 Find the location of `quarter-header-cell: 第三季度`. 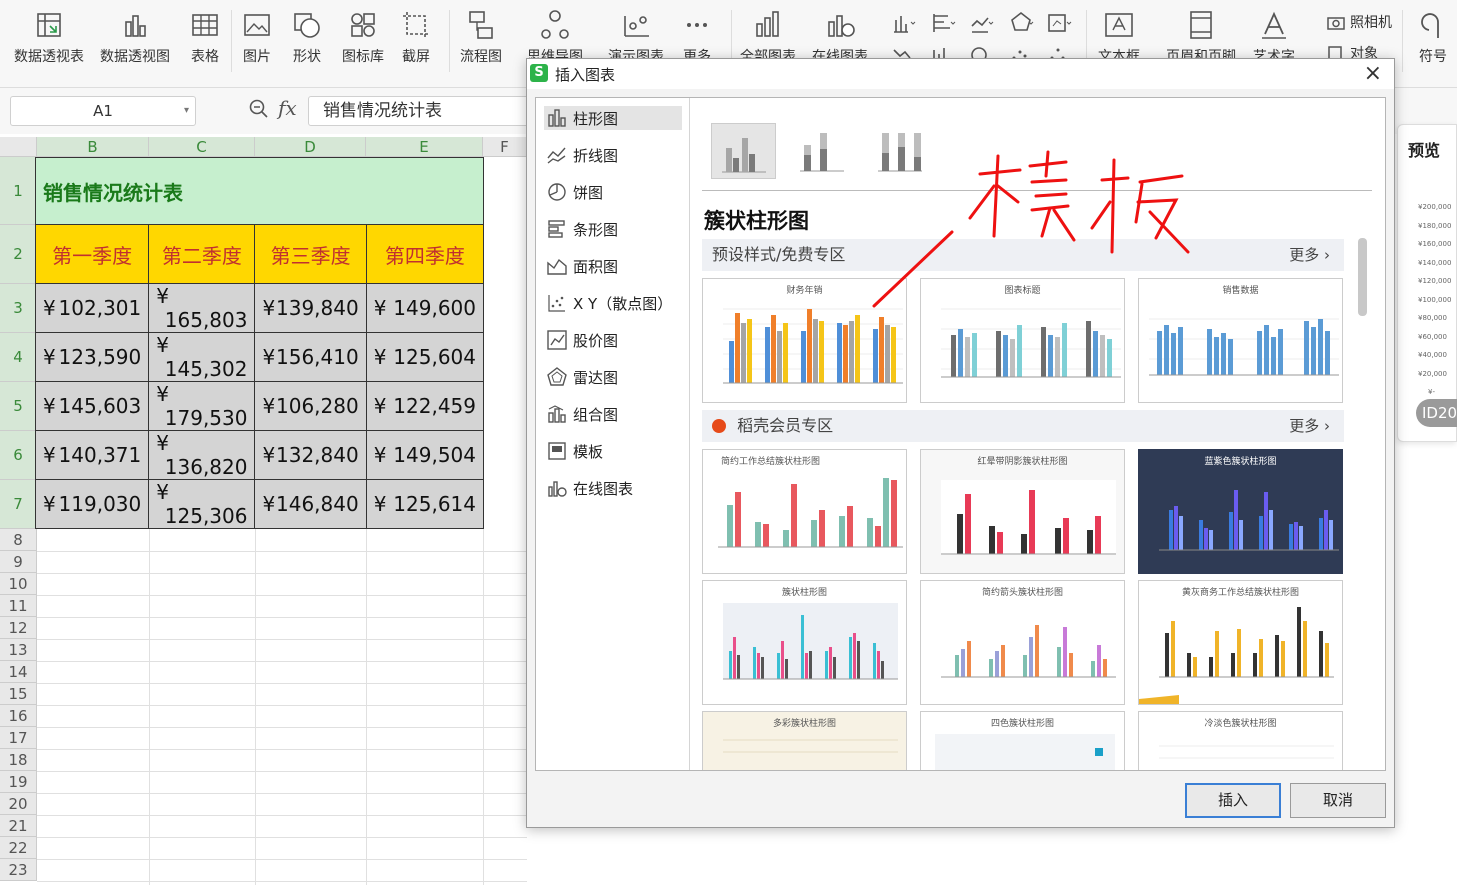

quarter-header-cell: 第三季度 is located at coordinates (310, 254).